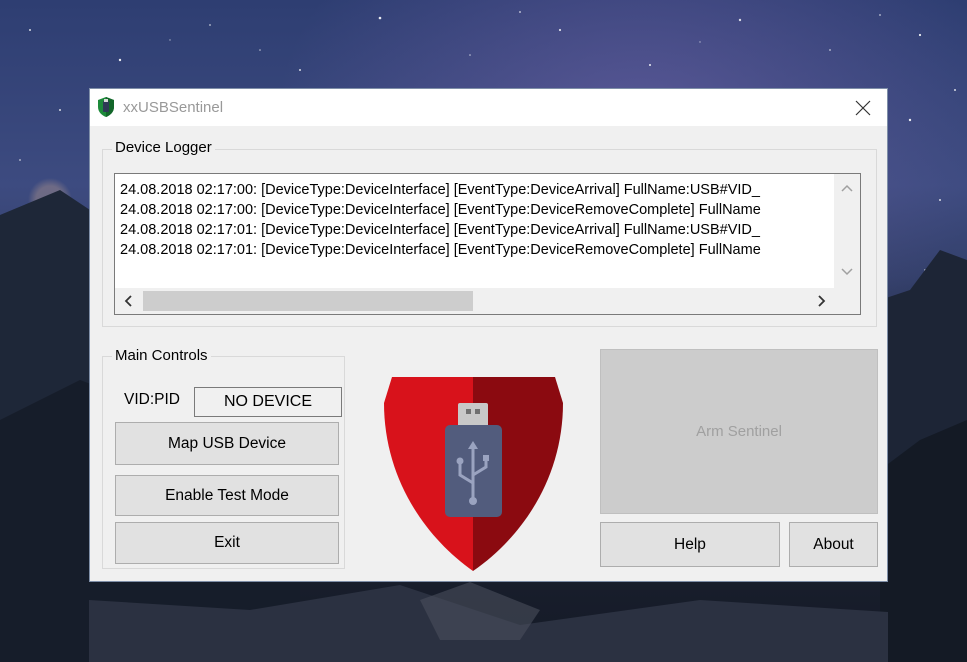 Image resolution: width=967 pixels, height=662 pixels. Describe the element at coordinates (106, 107) in the screenshot. I see `shield-usb-icon` at that location.